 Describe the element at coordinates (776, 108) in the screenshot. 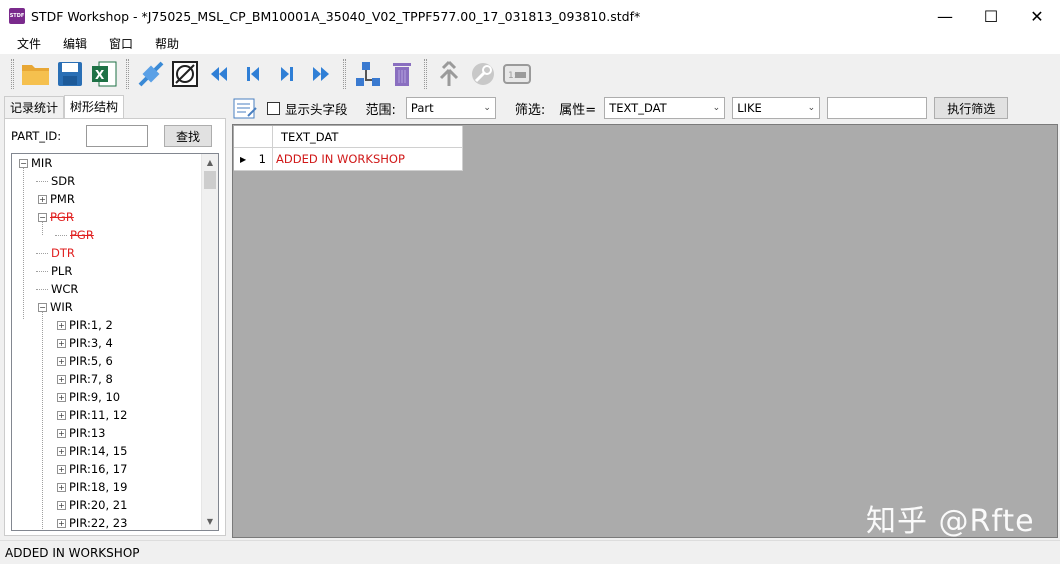

I see `operator-select: LIKE ⌄` at that location.